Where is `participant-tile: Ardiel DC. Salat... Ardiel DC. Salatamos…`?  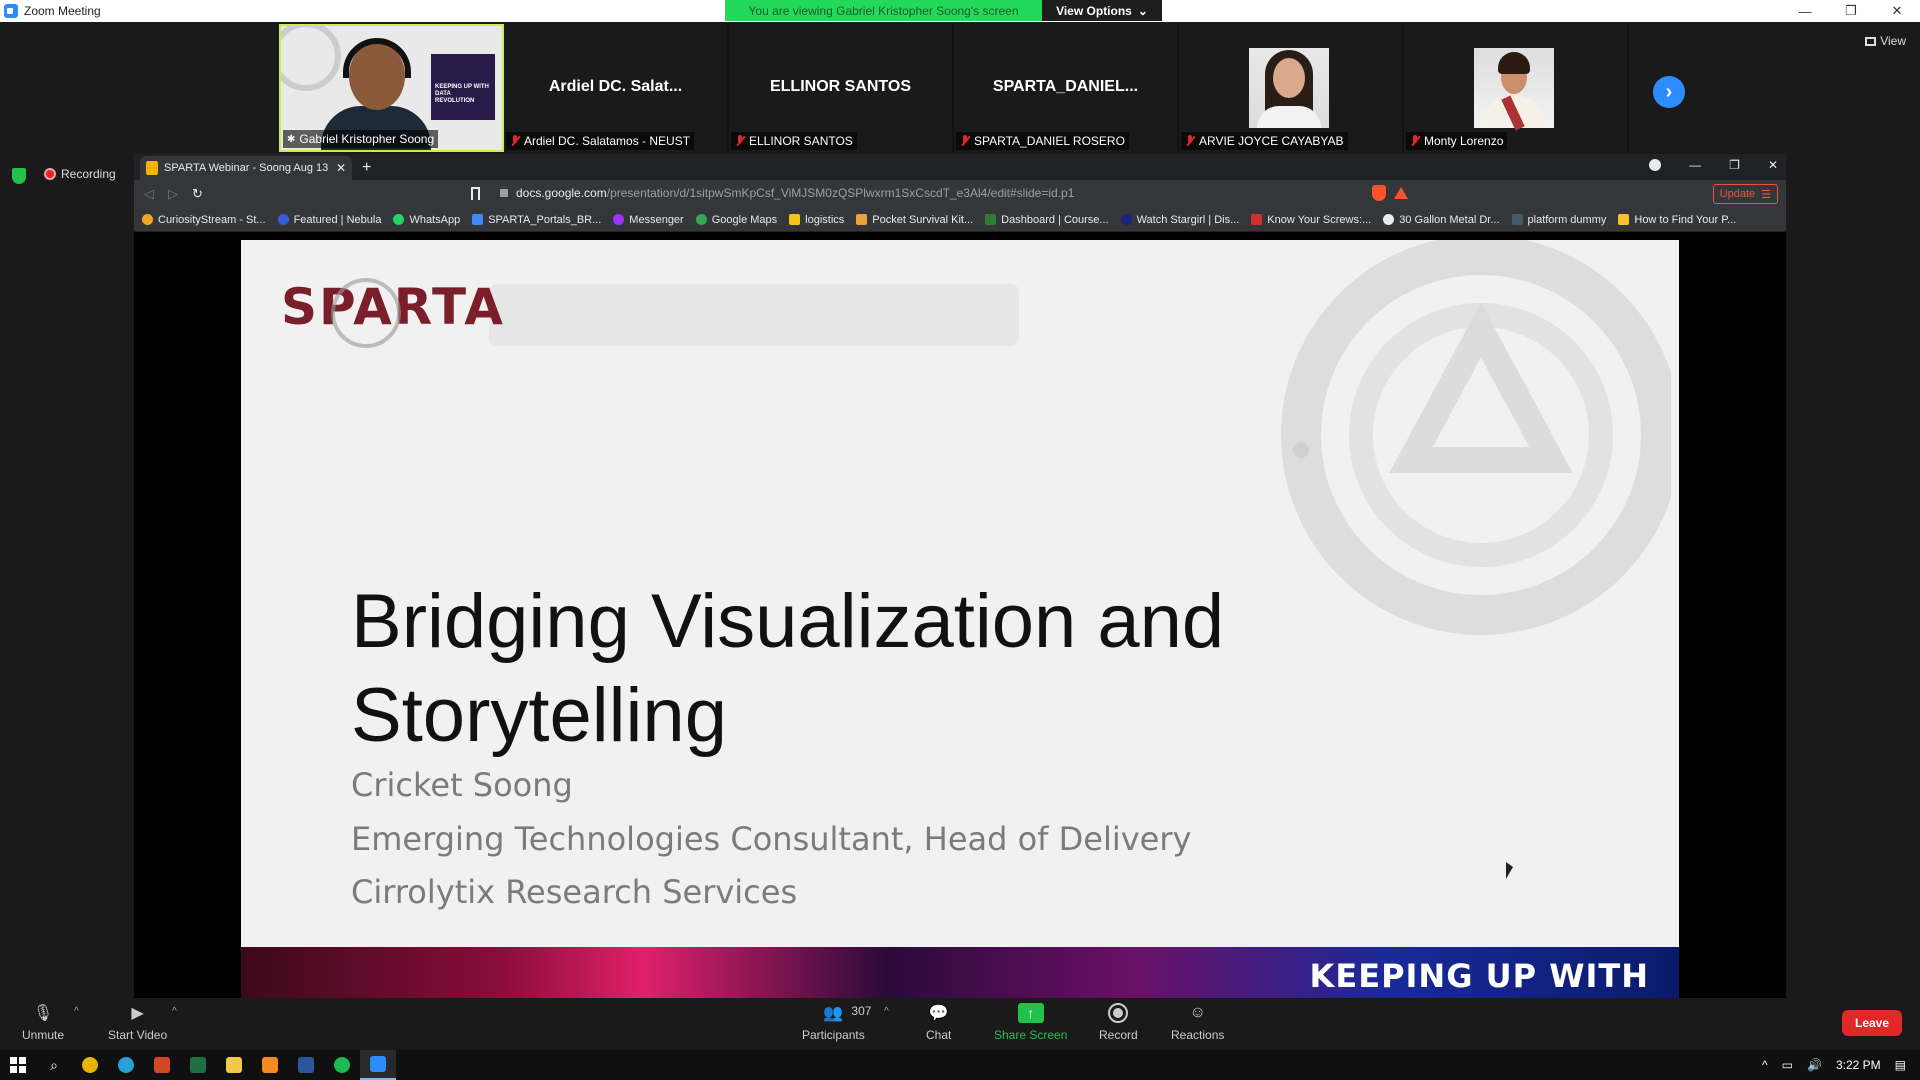 participant-tile: Ardiel DC. Salat... Ardiel DC. Salatamos… is located at coordinates (616, 88).